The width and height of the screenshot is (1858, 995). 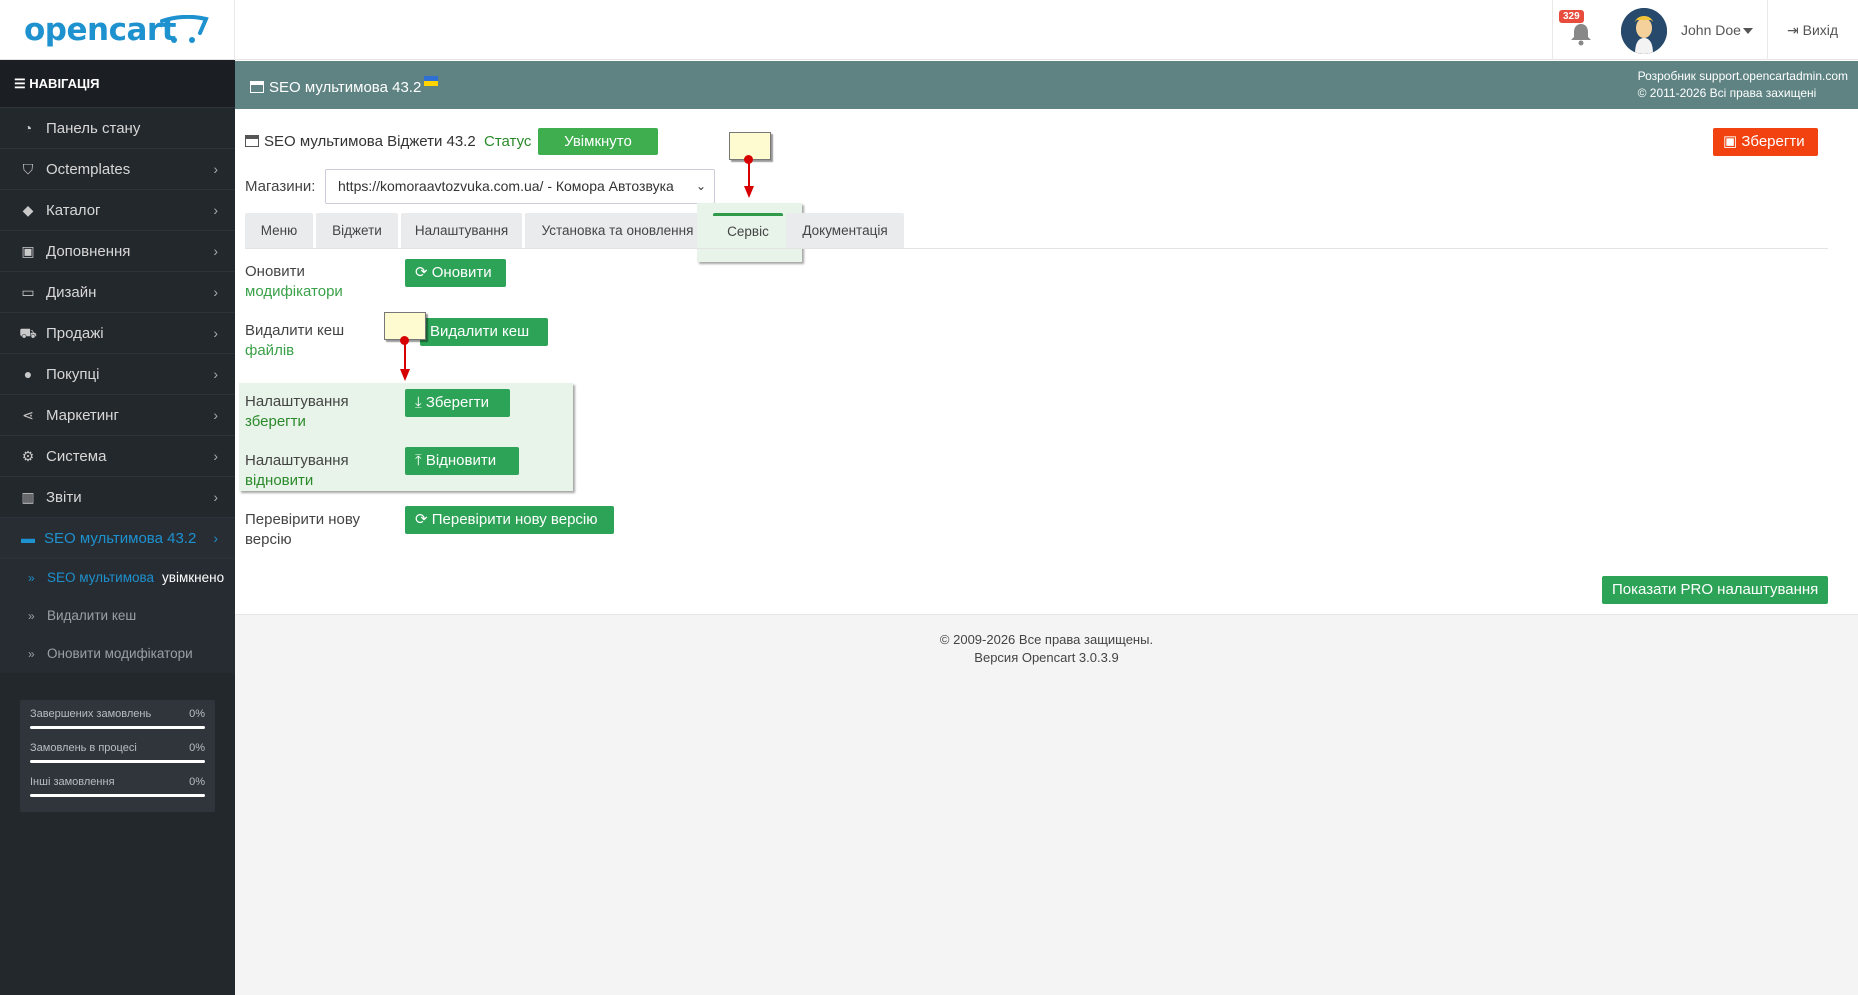 What do you see at coordinates (117, 333) in the screenshot?
I see `sidebar-item-sales: ⛟ Продажі ›` at bounding box center [117, 333].